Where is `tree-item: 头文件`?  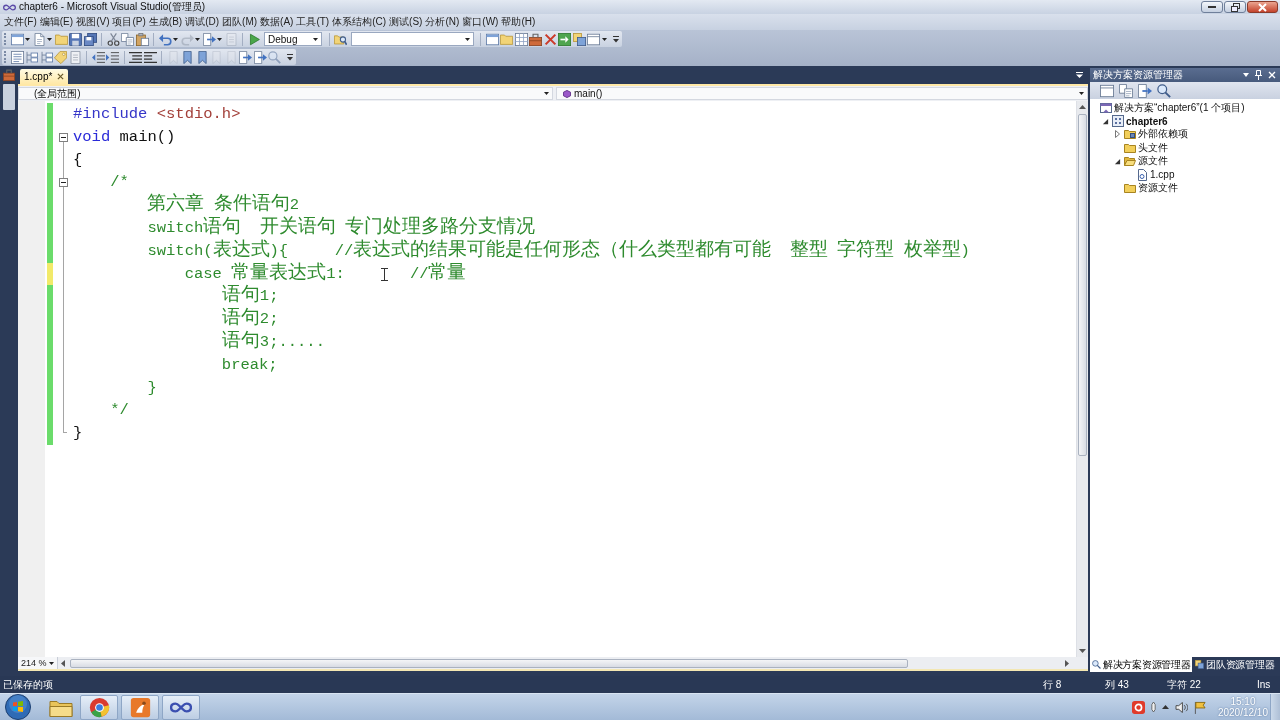
tree-item: 头文件 is located at coordinates (1153, 147).